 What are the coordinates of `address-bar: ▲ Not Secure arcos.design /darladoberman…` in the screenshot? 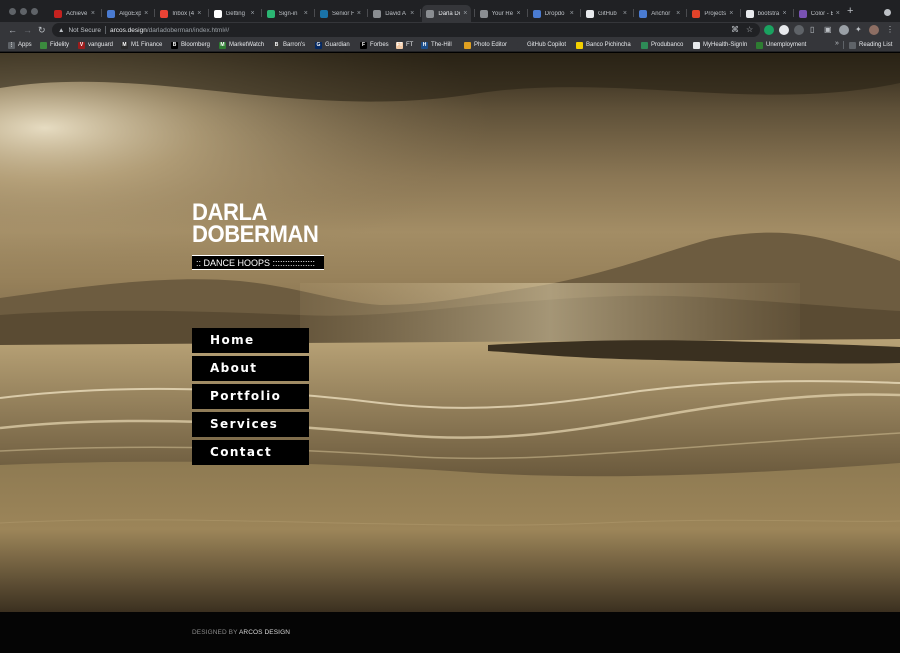 It's located at (406, 30).